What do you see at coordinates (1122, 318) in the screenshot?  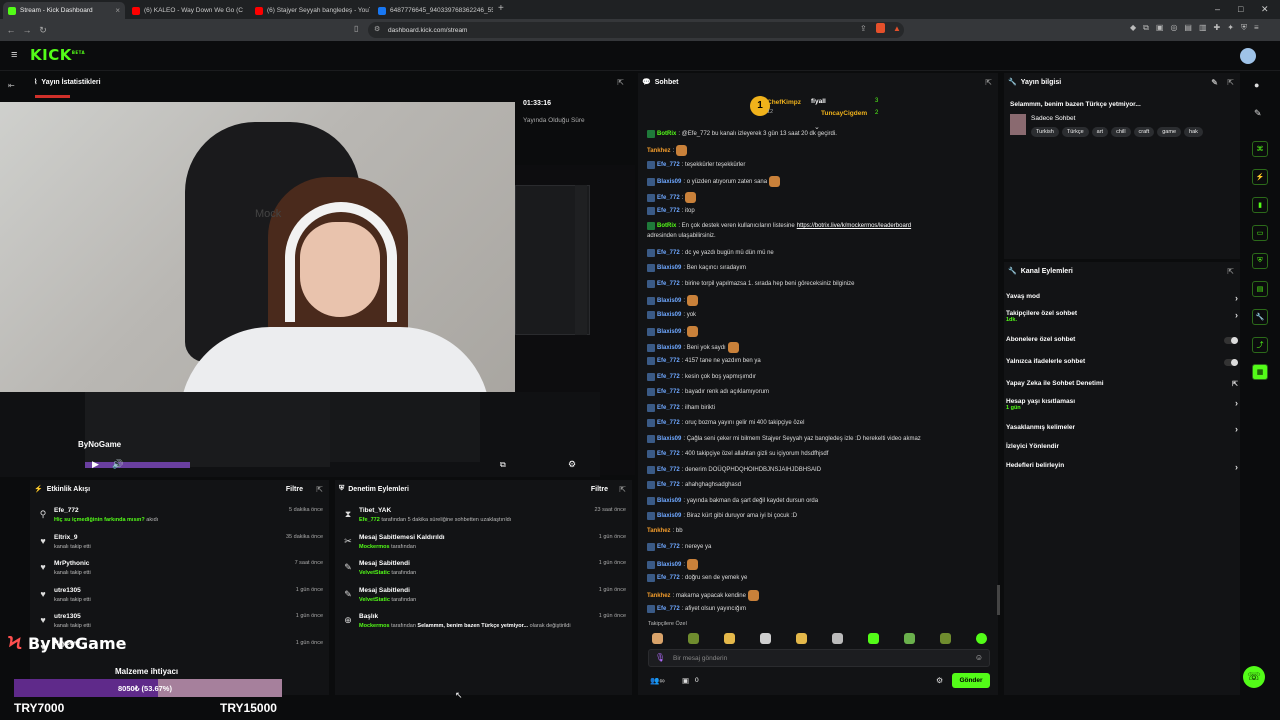 I see `channel-action-item: Takipçilere özel sohbet 1dk. ›` at bounding box center [1122, 318].